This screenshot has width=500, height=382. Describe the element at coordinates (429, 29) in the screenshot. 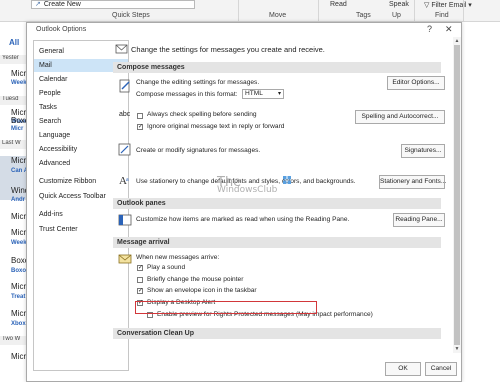

I see `help-button: ?` at that location.